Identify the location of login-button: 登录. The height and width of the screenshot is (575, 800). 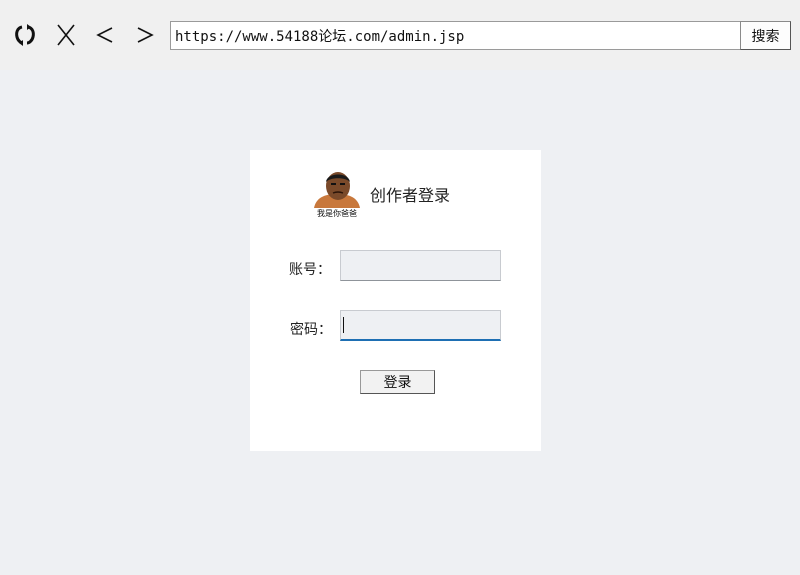
(397, 382).